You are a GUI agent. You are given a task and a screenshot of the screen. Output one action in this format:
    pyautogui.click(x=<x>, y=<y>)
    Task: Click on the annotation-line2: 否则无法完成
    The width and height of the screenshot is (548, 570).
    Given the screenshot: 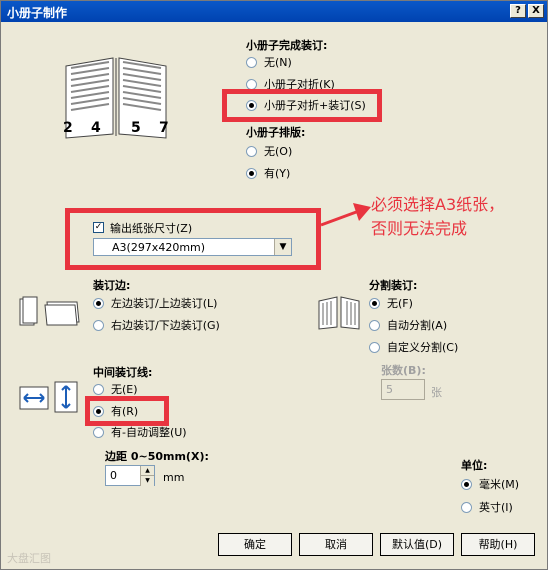 What is the action you would take?
    pyautogui.click(x=419, y=228)
    